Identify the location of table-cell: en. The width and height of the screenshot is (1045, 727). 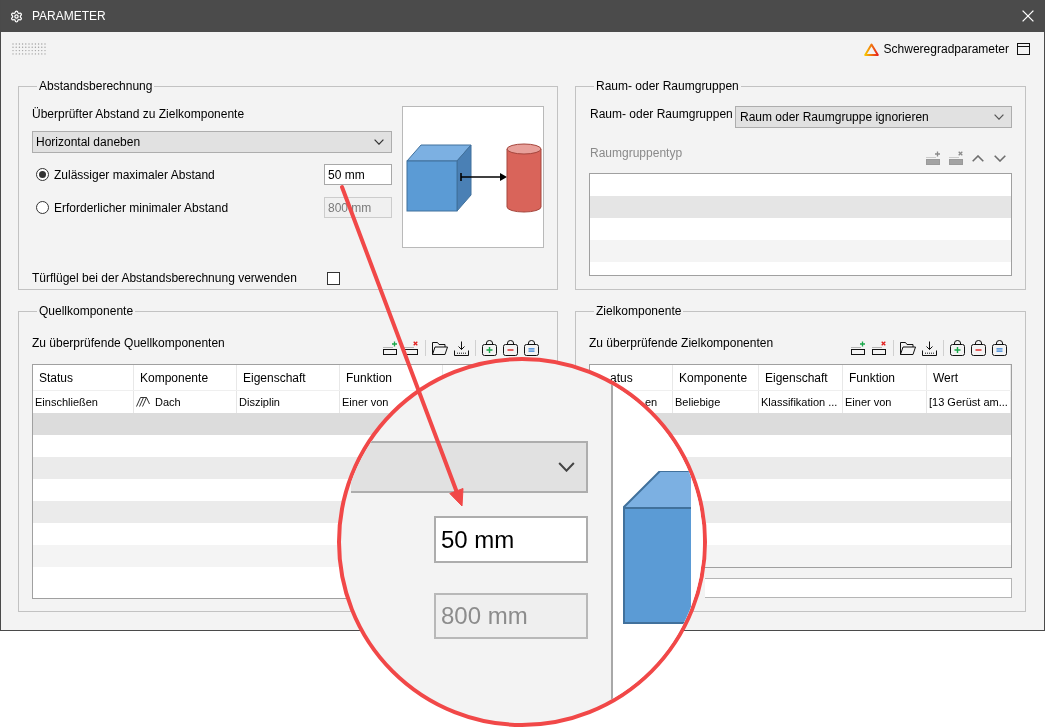
(651, 402).